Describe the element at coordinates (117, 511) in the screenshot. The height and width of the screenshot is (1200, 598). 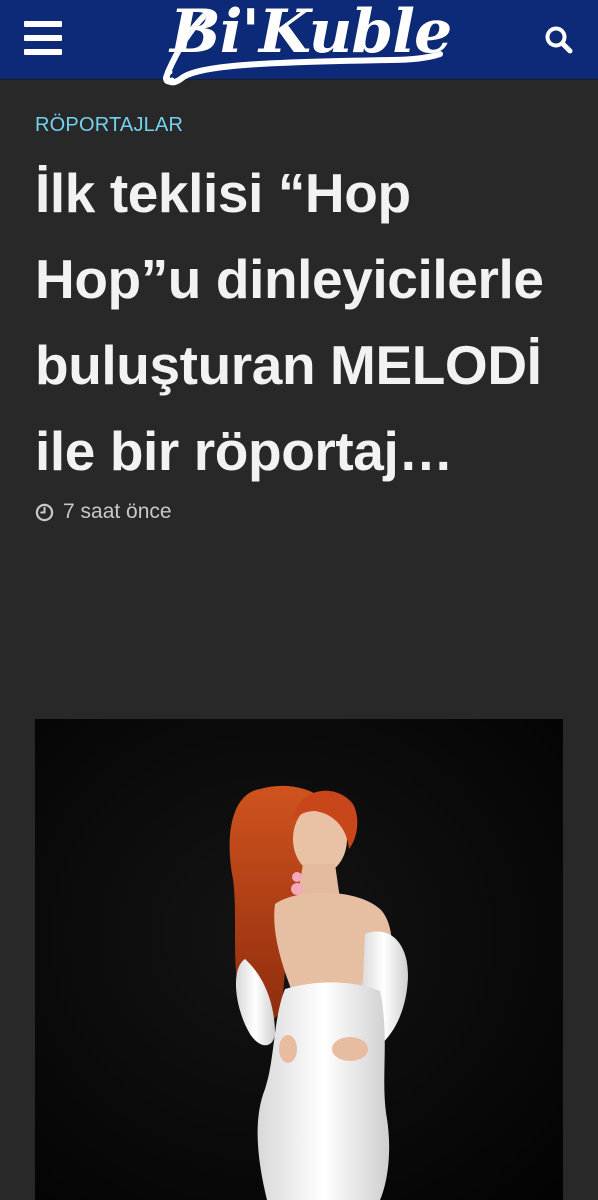
I see `publish-time: 7 saat önce` at that location.